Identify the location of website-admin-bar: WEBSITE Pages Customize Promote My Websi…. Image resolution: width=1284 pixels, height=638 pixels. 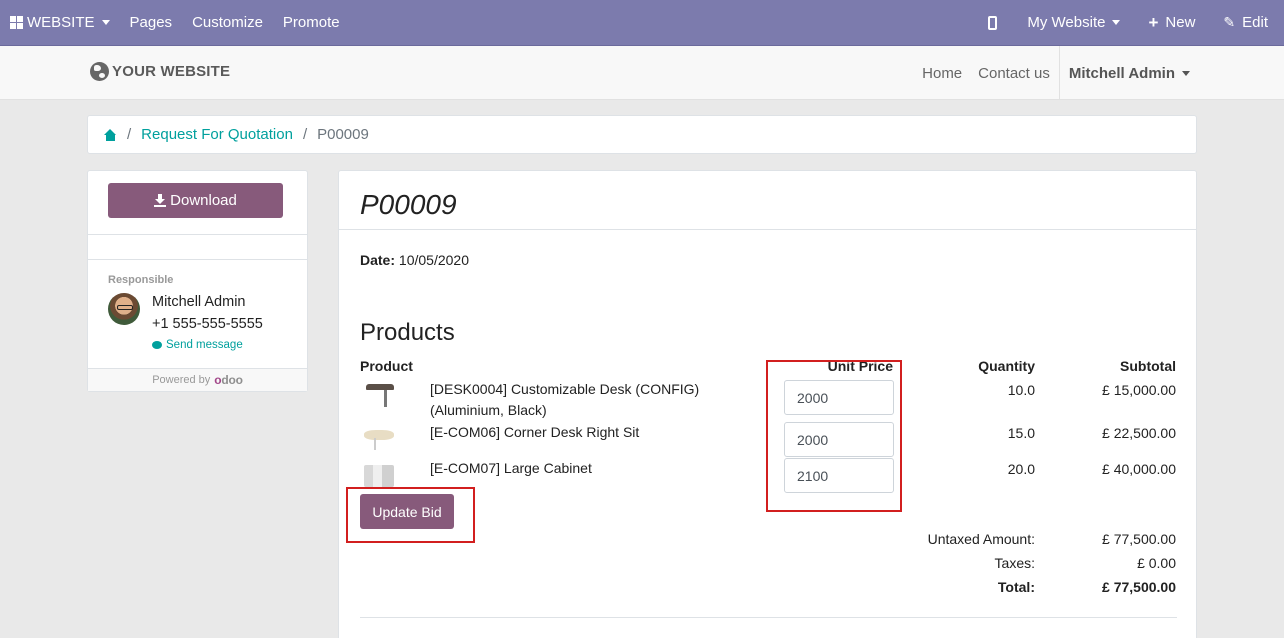
(642, 23).